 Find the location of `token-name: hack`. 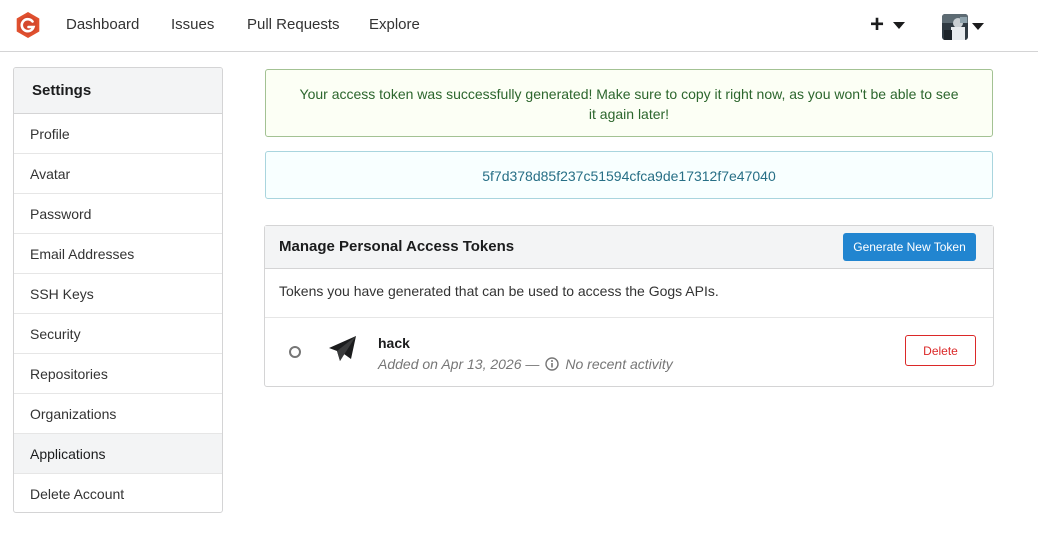

token-name: hack is located at coordinates (394, 343).